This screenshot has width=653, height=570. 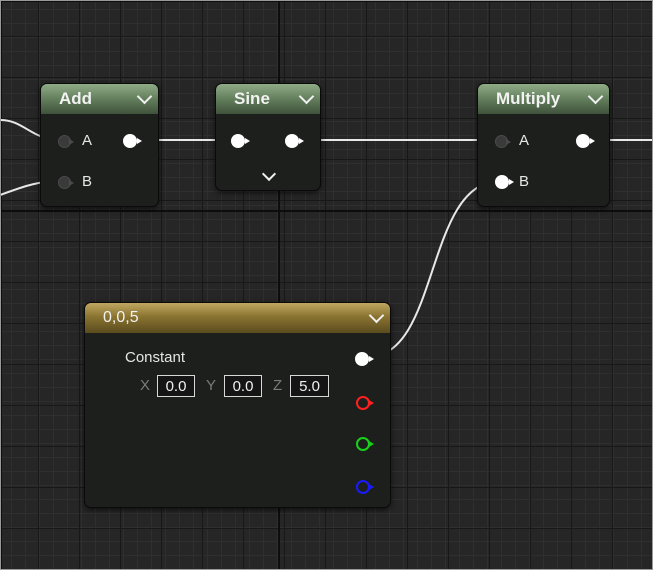 What do you see at coordinates (76, 98) in the screenshot?
I see `add-node-title: Add` at bounding box center [76, 98].